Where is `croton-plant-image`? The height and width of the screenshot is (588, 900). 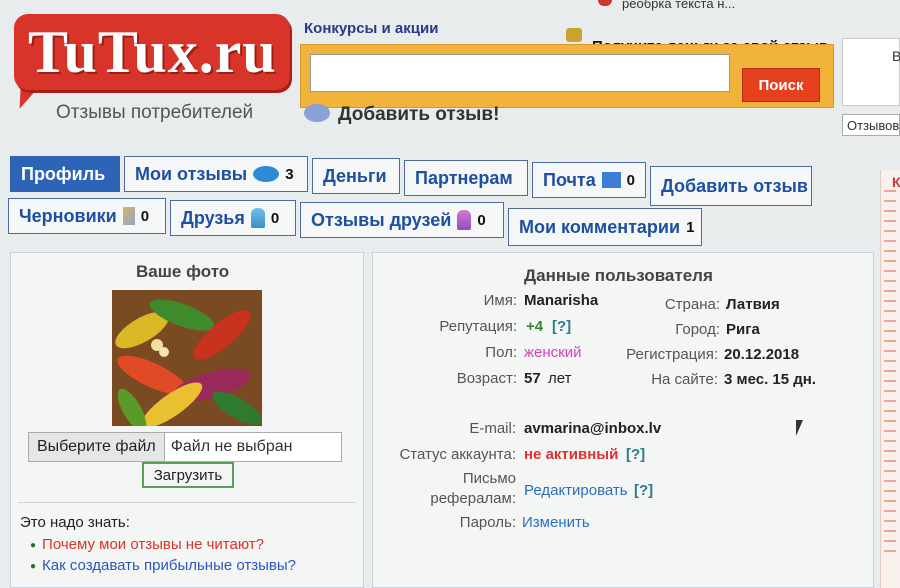 croton-plant-image is located at coordinates (187, 358).